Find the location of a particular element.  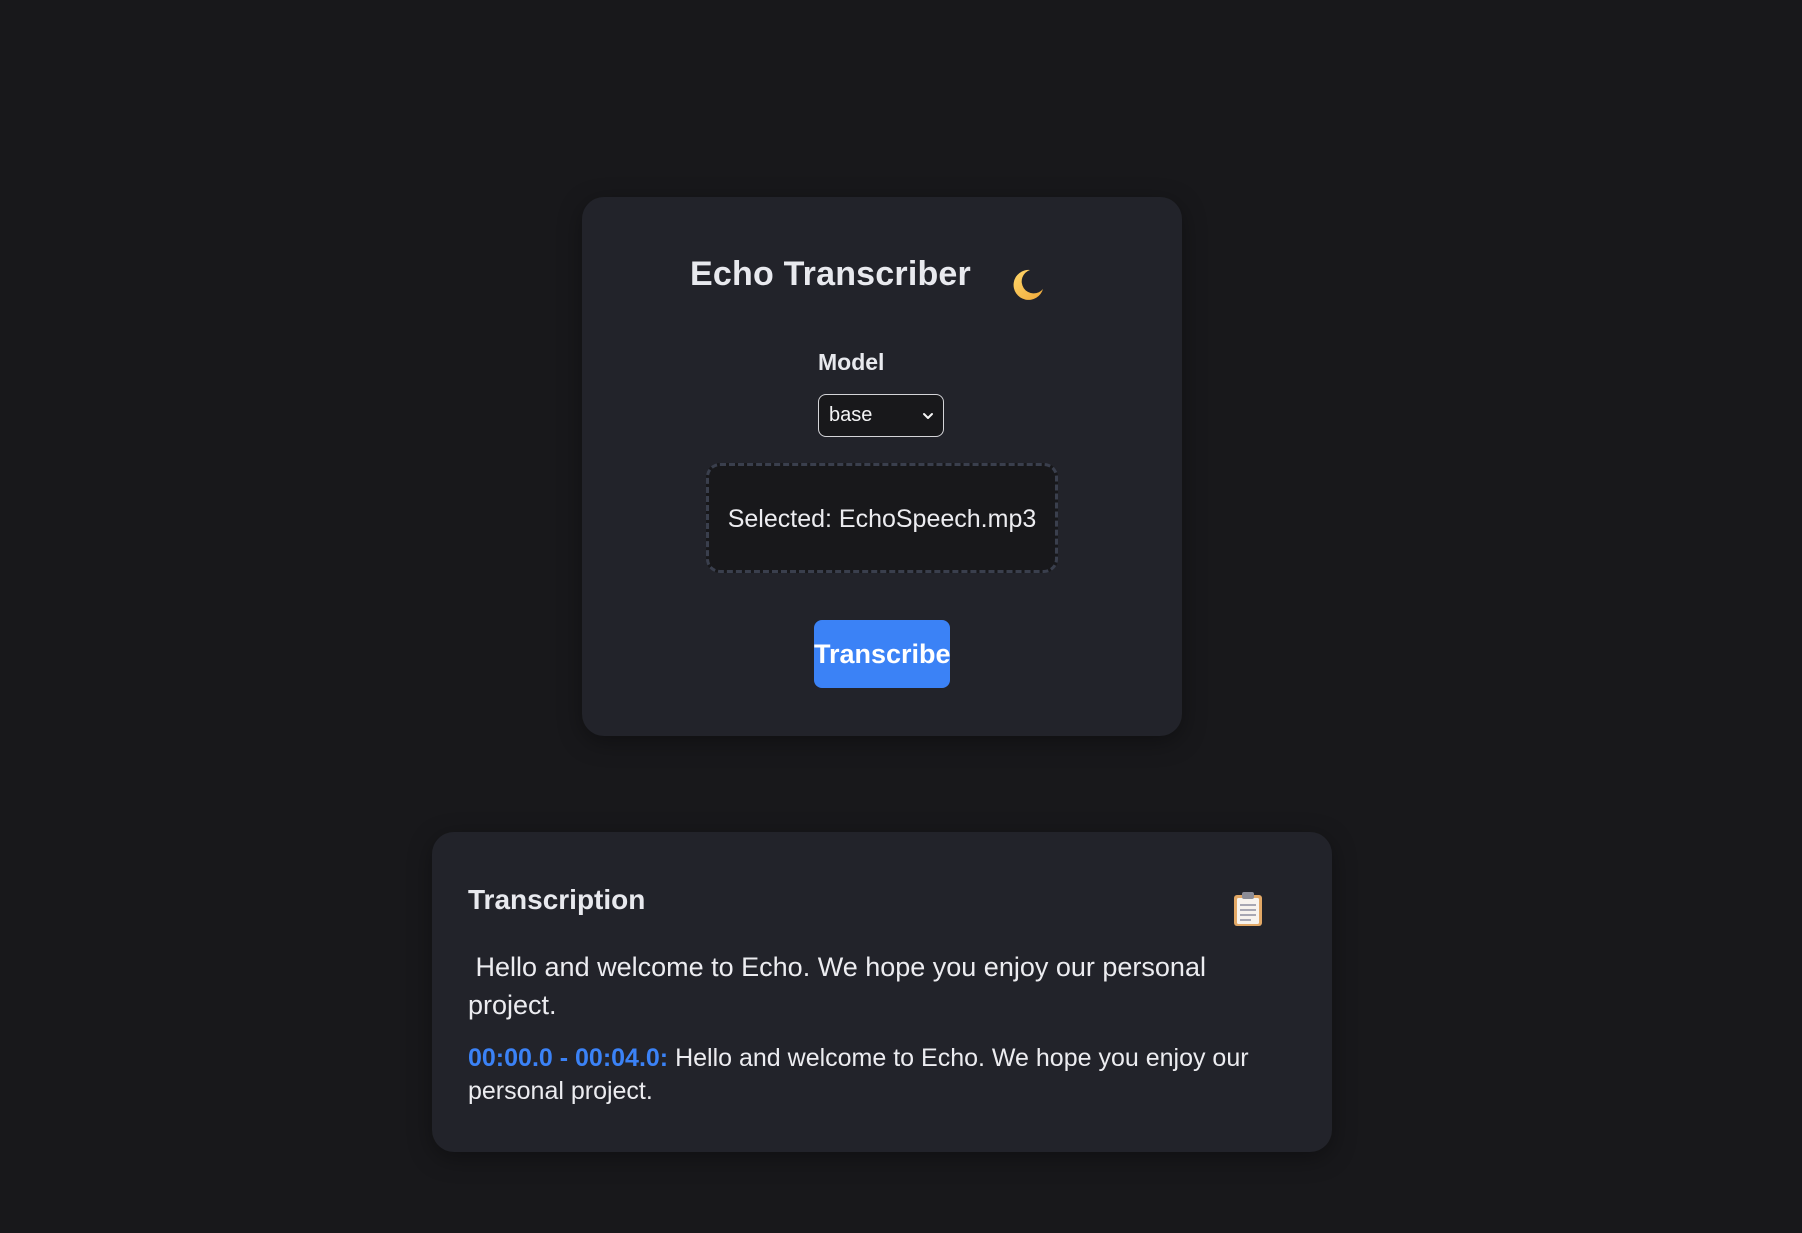

clipboard-icon is located at coordinates (1248, 909).